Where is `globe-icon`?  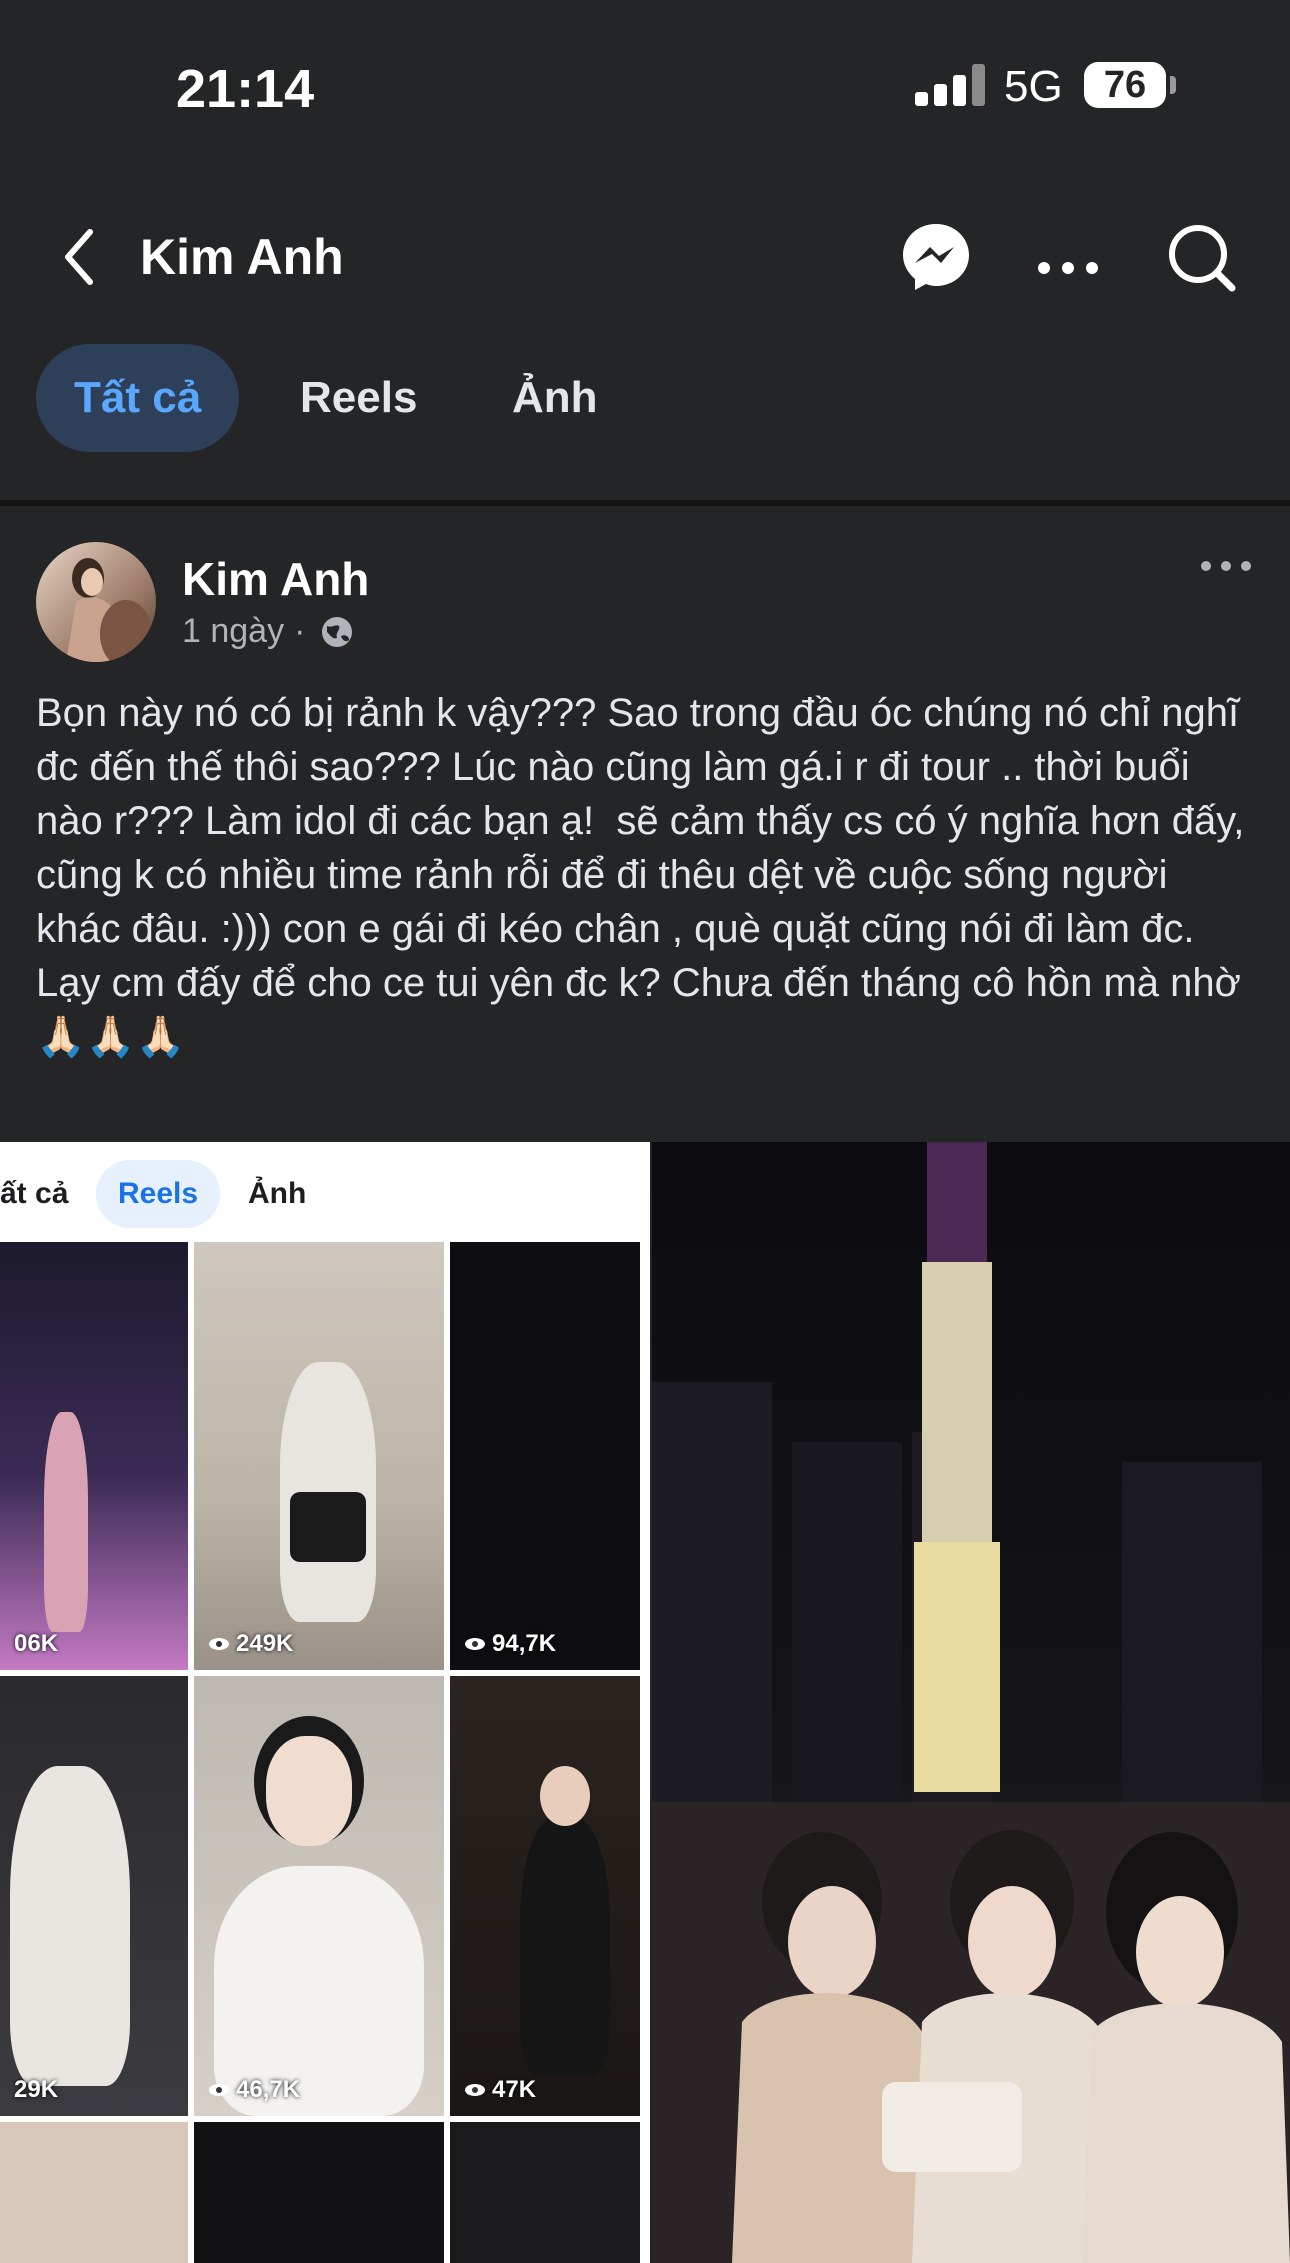
globe-icon is located at coordinates (337, 631).